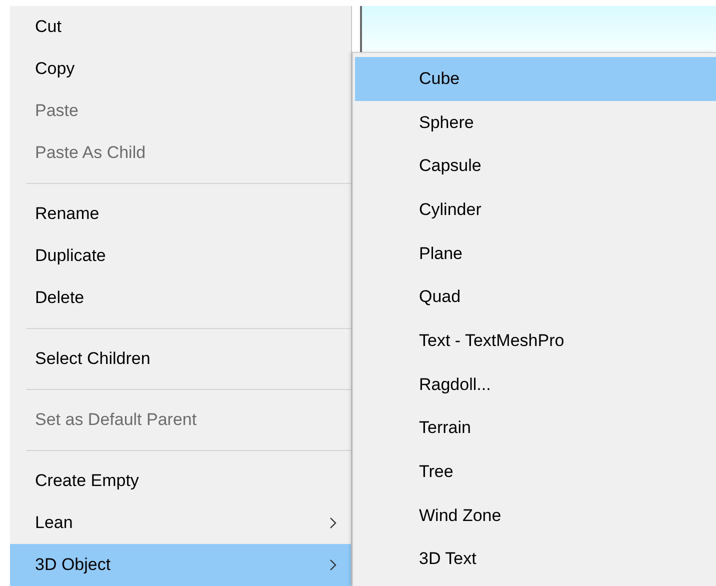 The height and width of the screenshot is (586, 716). What do you see at coordinates (180, 256) in the screenshot?
I see `menu-item: Duplicate` at bounding box center [180, 256].